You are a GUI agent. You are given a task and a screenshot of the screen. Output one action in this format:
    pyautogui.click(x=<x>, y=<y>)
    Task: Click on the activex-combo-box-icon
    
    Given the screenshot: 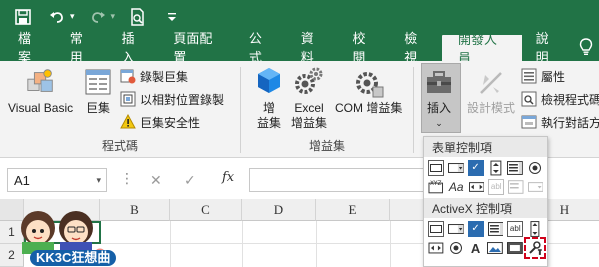 What is the action you would take?
    pyautogui.click(x=455, y=229)
    